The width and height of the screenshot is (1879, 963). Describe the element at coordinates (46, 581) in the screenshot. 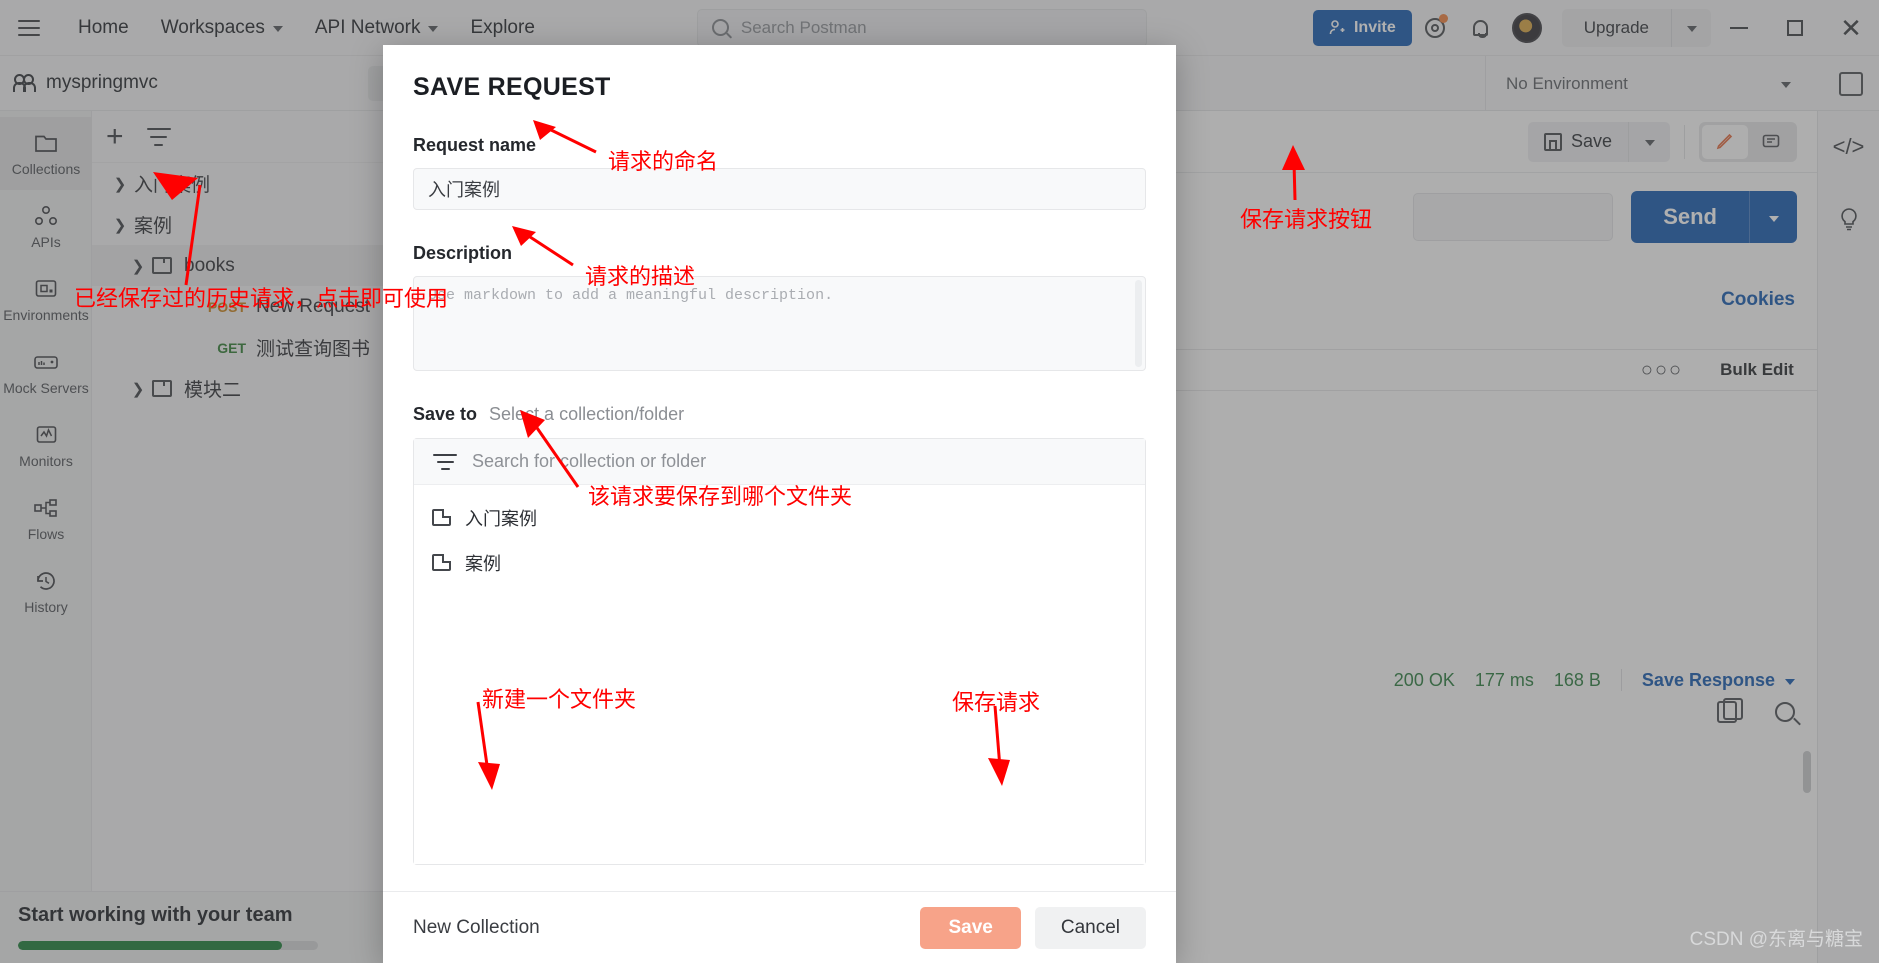

I see `history-icon` at that location.